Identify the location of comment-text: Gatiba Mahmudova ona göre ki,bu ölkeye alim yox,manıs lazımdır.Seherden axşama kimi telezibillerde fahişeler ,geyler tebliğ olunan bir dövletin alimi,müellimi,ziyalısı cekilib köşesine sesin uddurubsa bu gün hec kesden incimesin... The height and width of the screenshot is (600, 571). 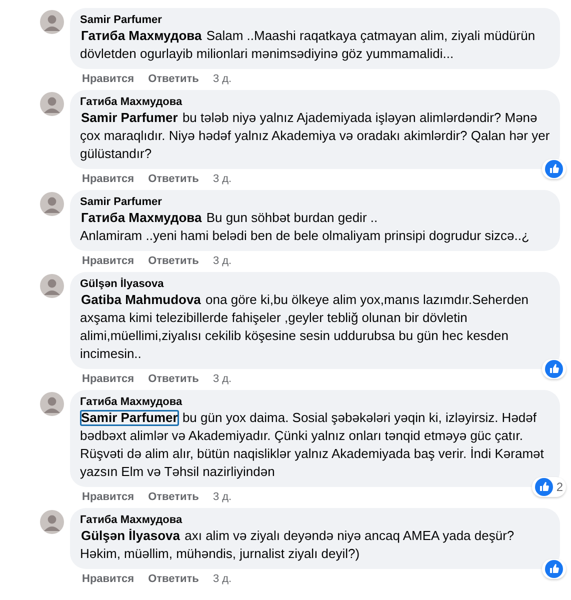
(305, 327).